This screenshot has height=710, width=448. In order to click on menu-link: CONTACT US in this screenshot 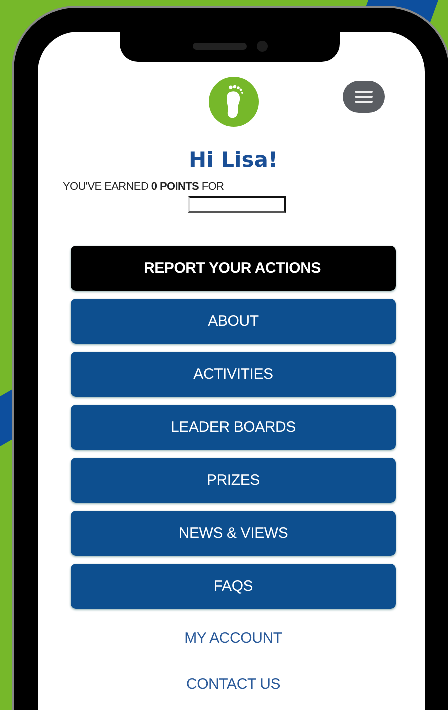, I will do `click(231, 684)`.